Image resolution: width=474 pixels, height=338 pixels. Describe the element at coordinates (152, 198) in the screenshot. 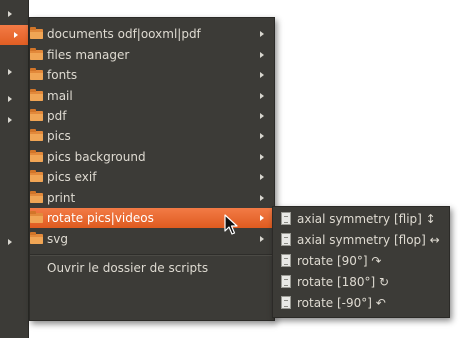

I see `menu-item-print: print` at that location.